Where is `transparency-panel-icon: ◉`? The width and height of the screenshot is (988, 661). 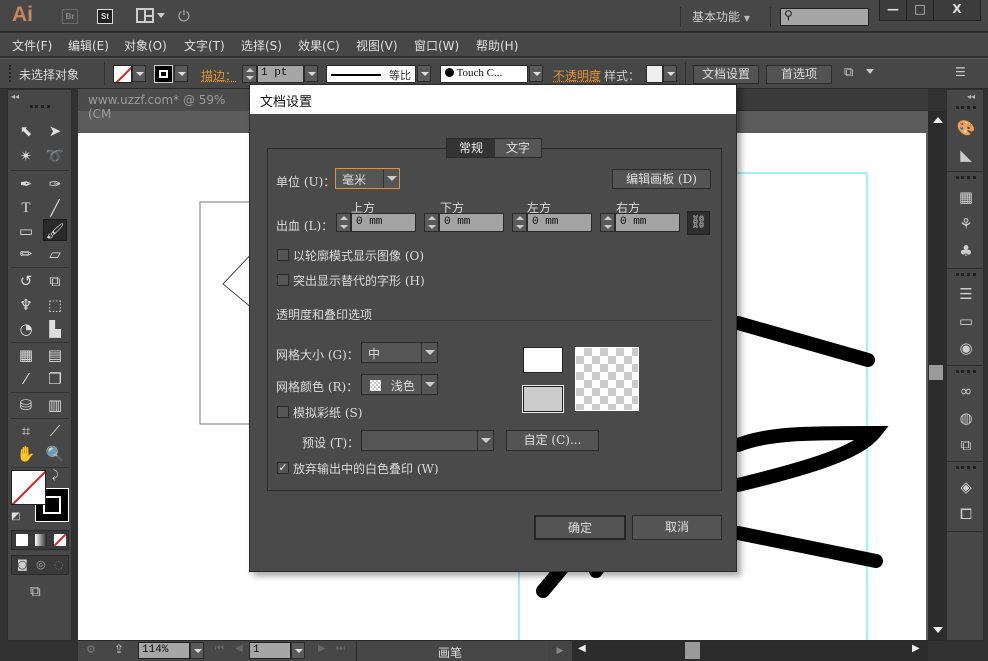 transparency-panel-icon: ◉ is located at coordinates (966, 348).